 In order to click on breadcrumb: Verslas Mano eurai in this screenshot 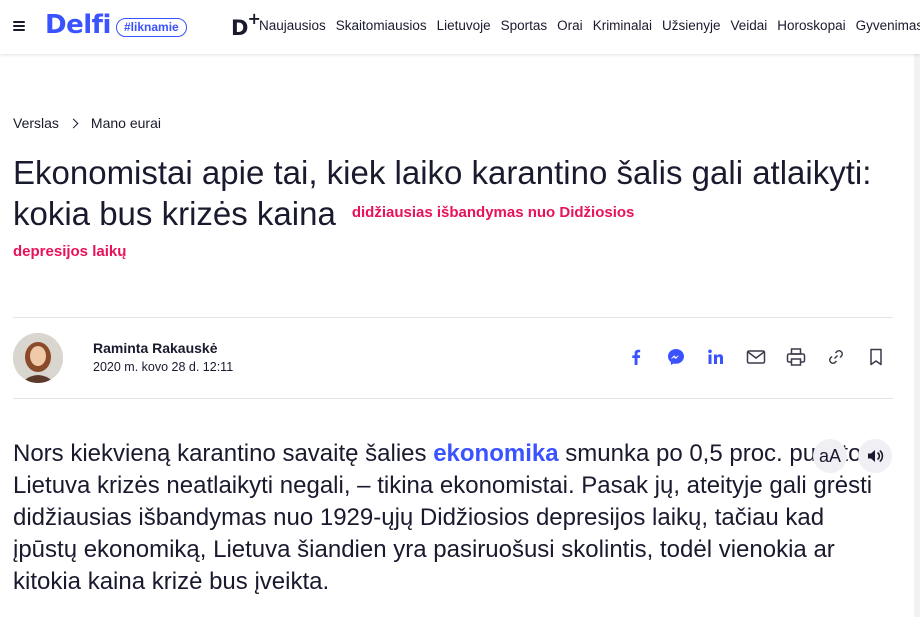, I will do `click(87, 123)`.